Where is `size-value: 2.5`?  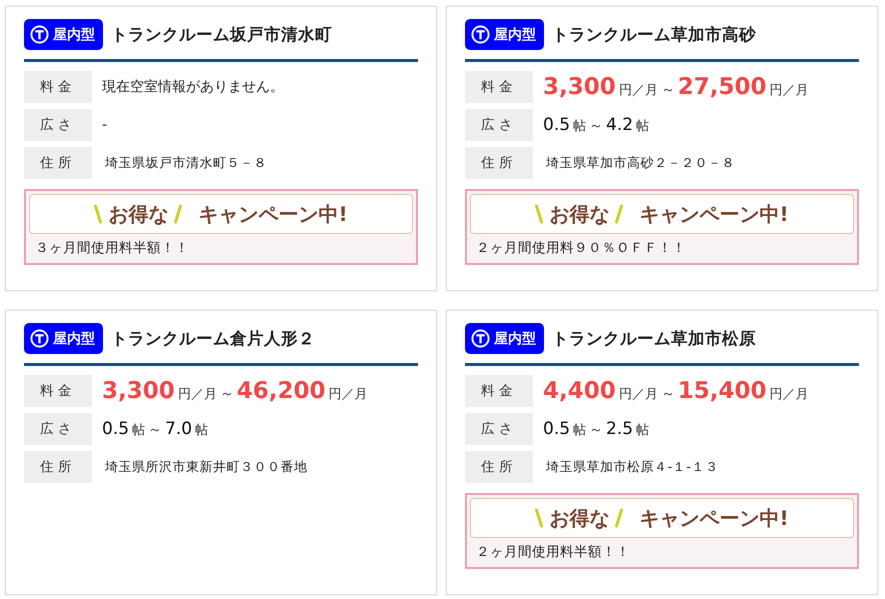
size-value: 2.5 is located at coordinates (620, 429).